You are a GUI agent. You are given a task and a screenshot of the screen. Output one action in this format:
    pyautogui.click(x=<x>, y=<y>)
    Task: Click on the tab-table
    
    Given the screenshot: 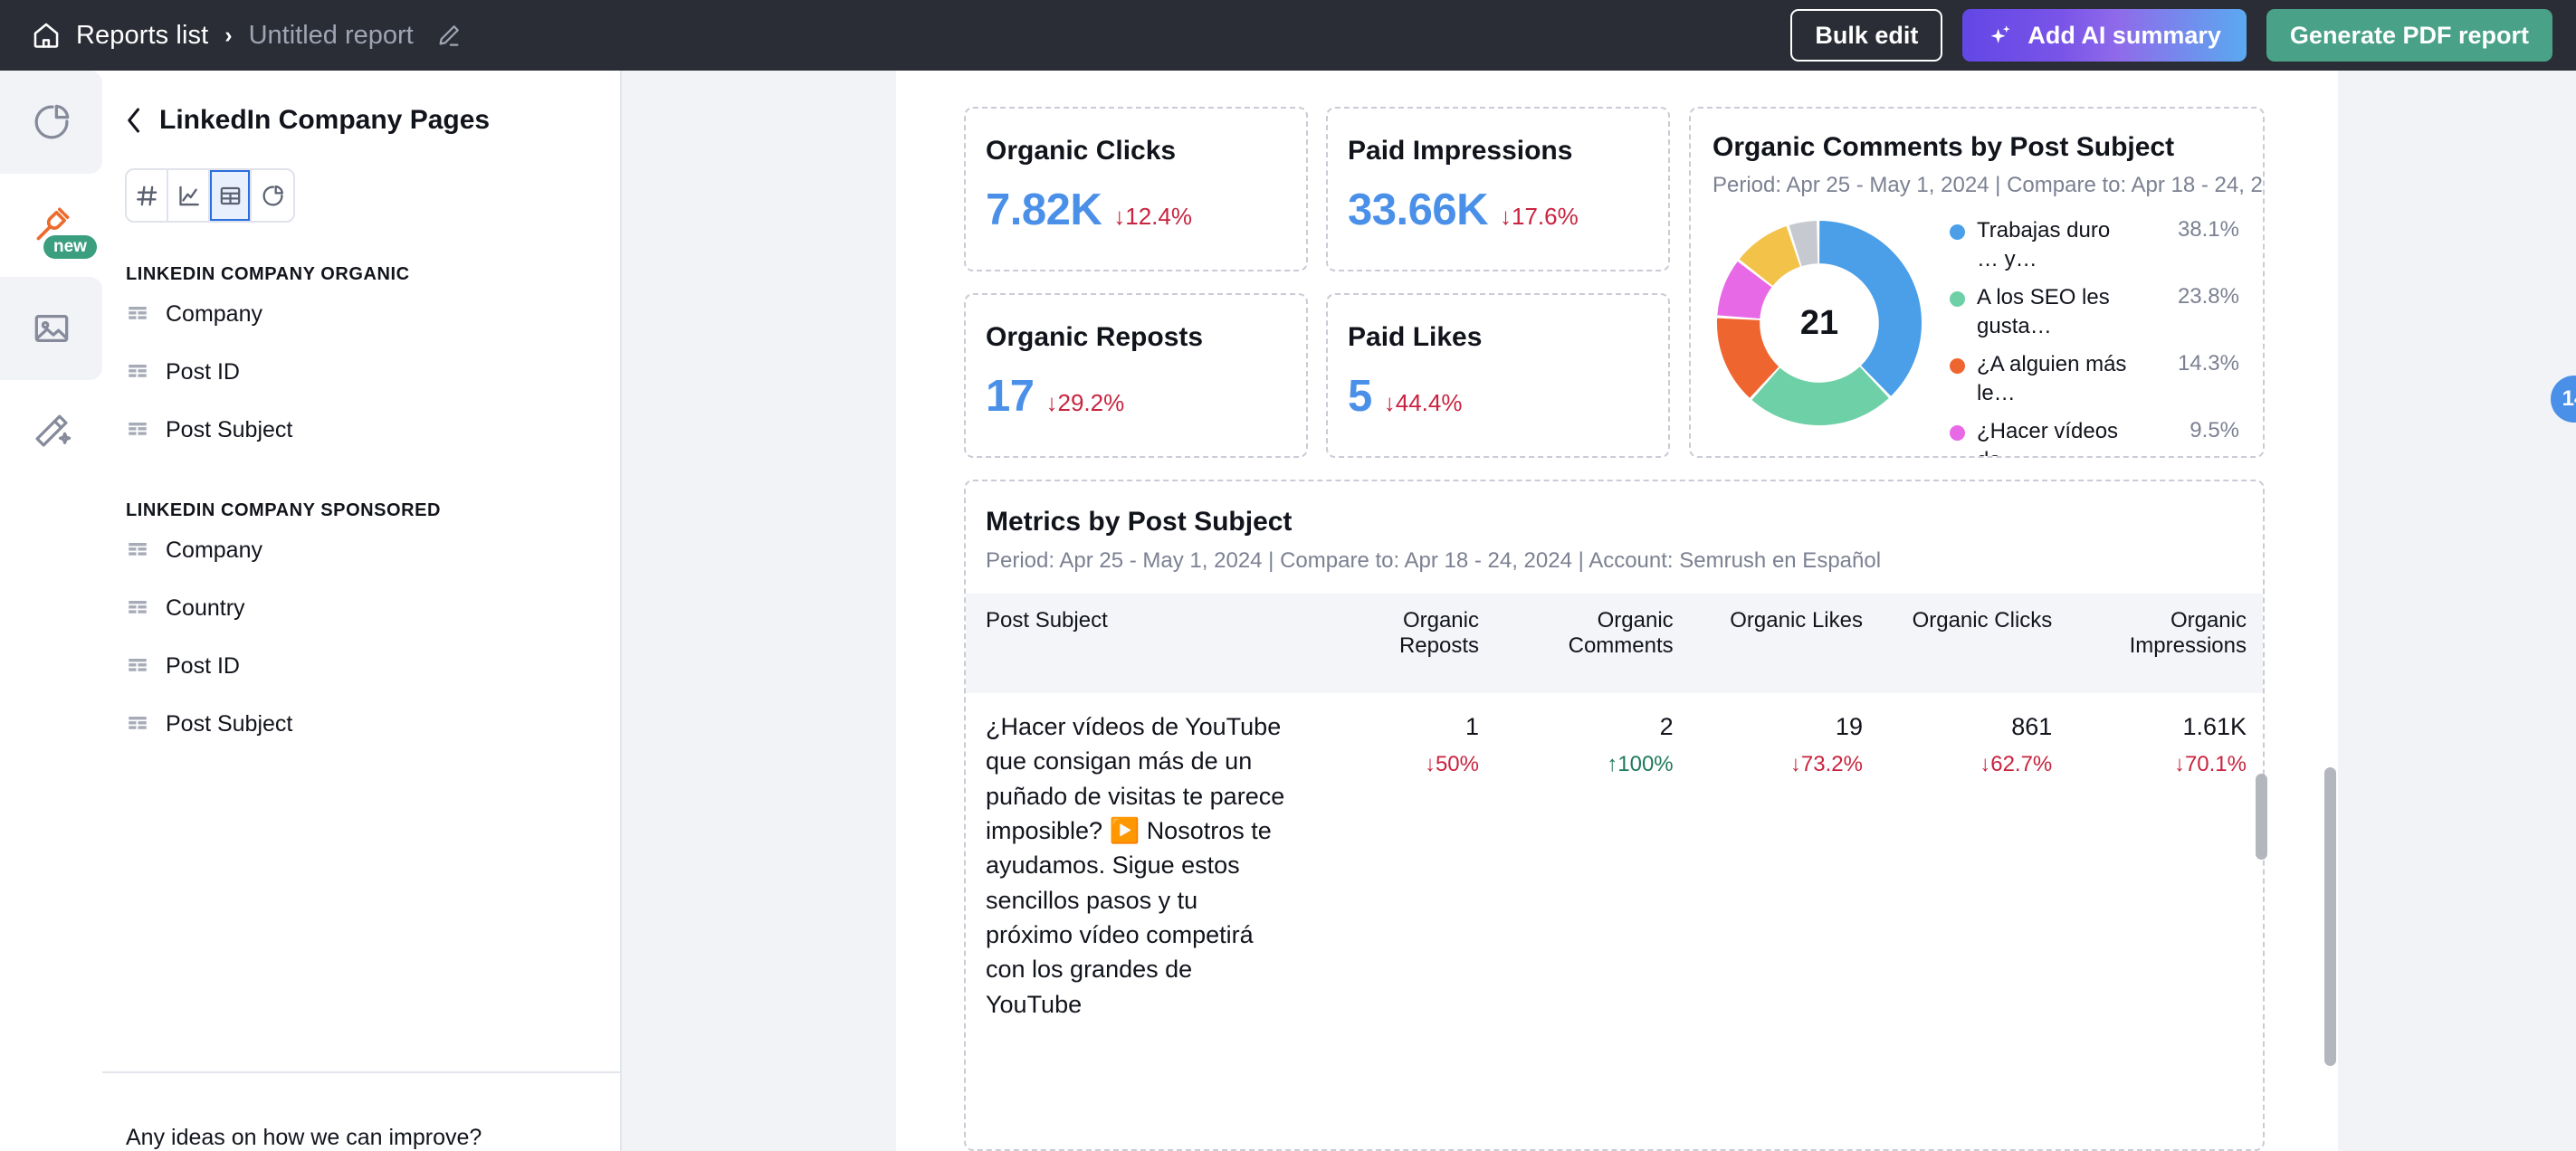 What is the action you would take?
    pyautogui.click(x=232, y=195)
    